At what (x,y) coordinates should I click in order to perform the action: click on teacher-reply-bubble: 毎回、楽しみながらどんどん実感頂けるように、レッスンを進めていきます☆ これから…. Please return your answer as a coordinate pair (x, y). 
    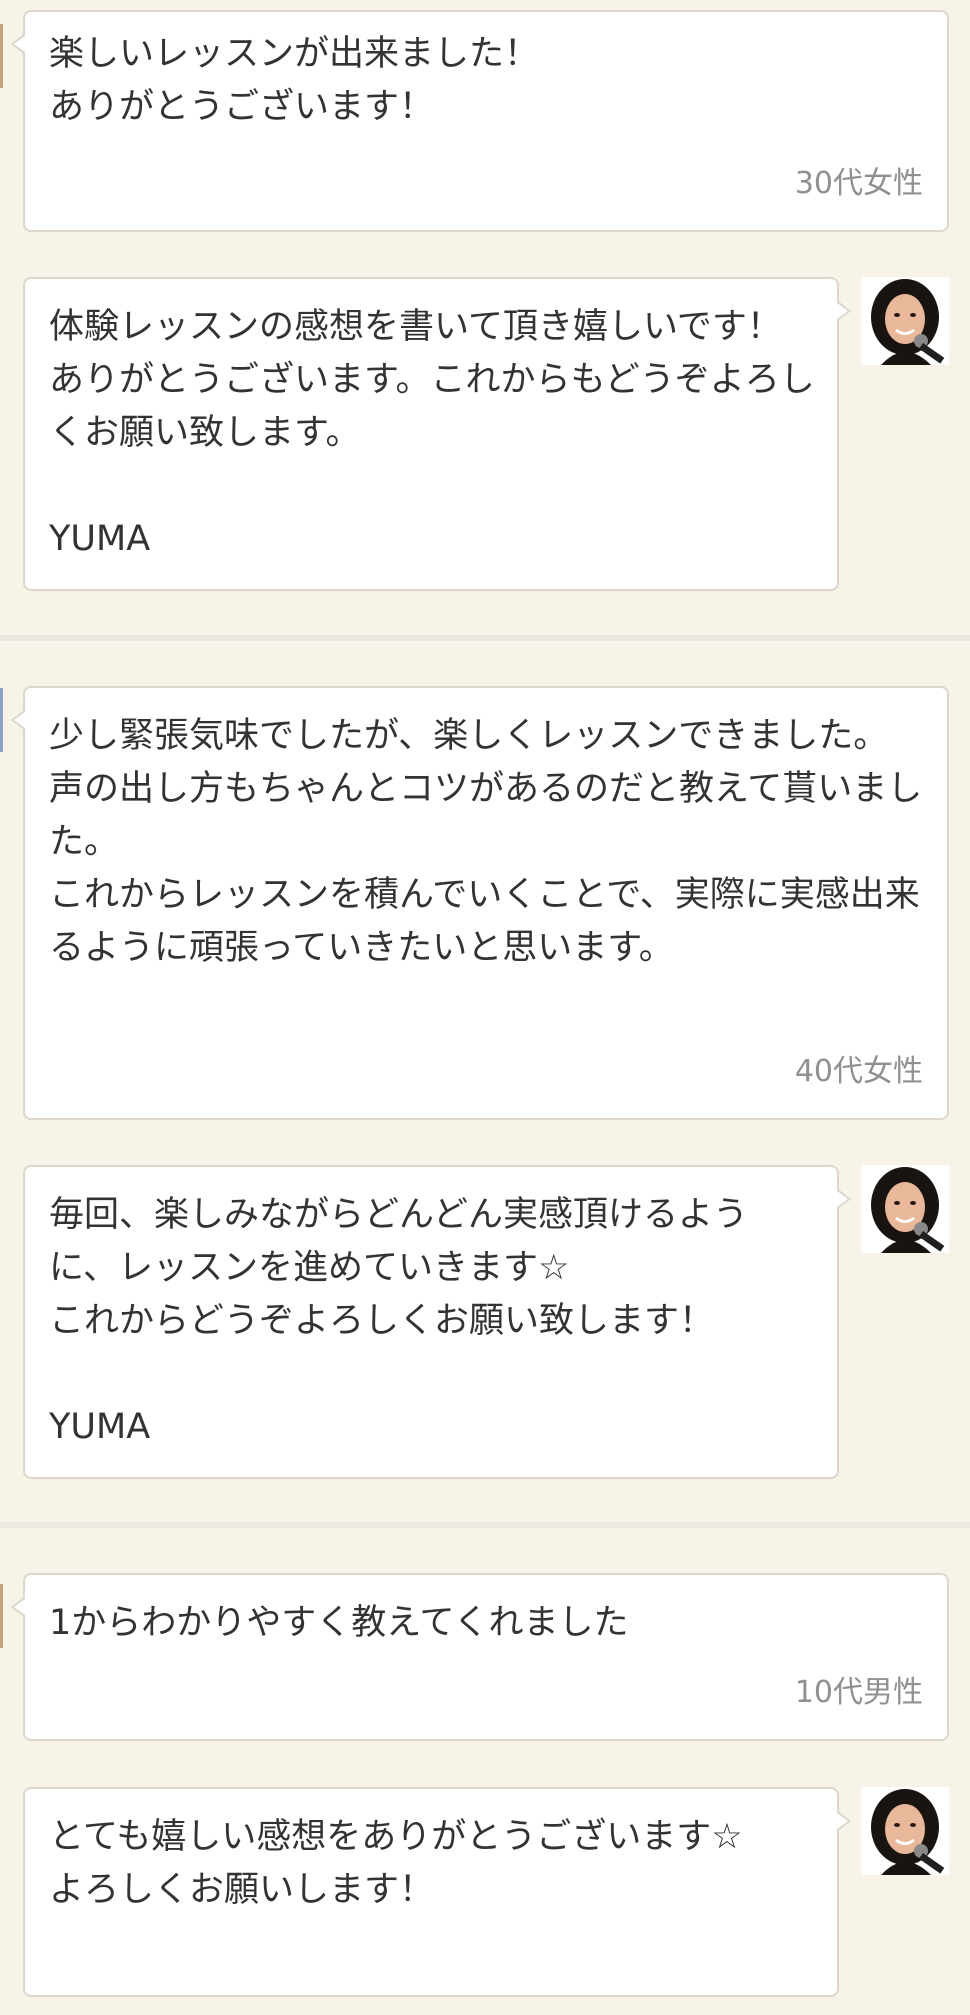
    Looking at the image, I should click on (437, 1322).